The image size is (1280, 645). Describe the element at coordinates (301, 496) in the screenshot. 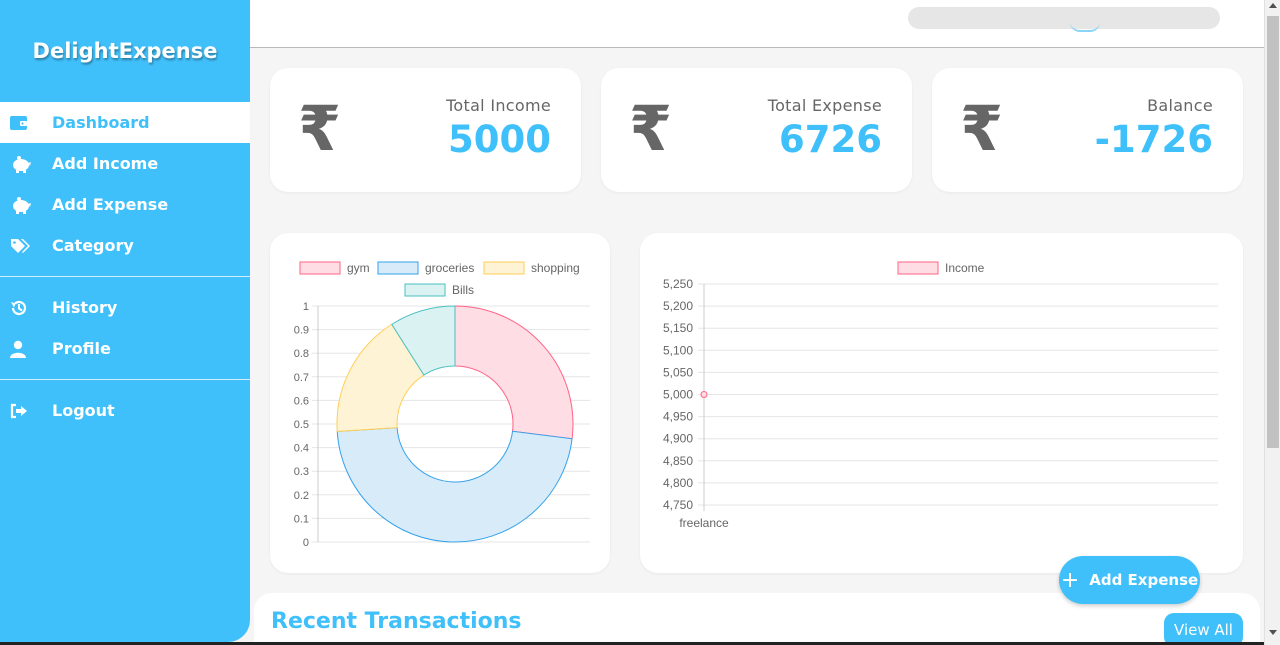

I see `y-tick-label: 0.2` at that location.